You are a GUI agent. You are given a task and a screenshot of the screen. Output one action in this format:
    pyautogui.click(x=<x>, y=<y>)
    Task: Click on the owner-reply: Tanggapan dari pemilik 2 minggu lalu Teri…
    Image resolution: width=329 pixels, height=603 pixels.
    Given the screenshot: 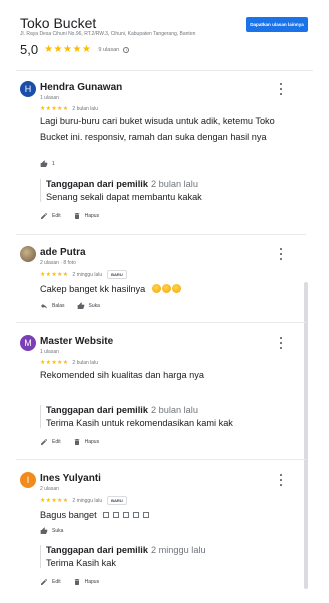 What is the action you would take?
    pyautogui.click(x=165, y=556)
    